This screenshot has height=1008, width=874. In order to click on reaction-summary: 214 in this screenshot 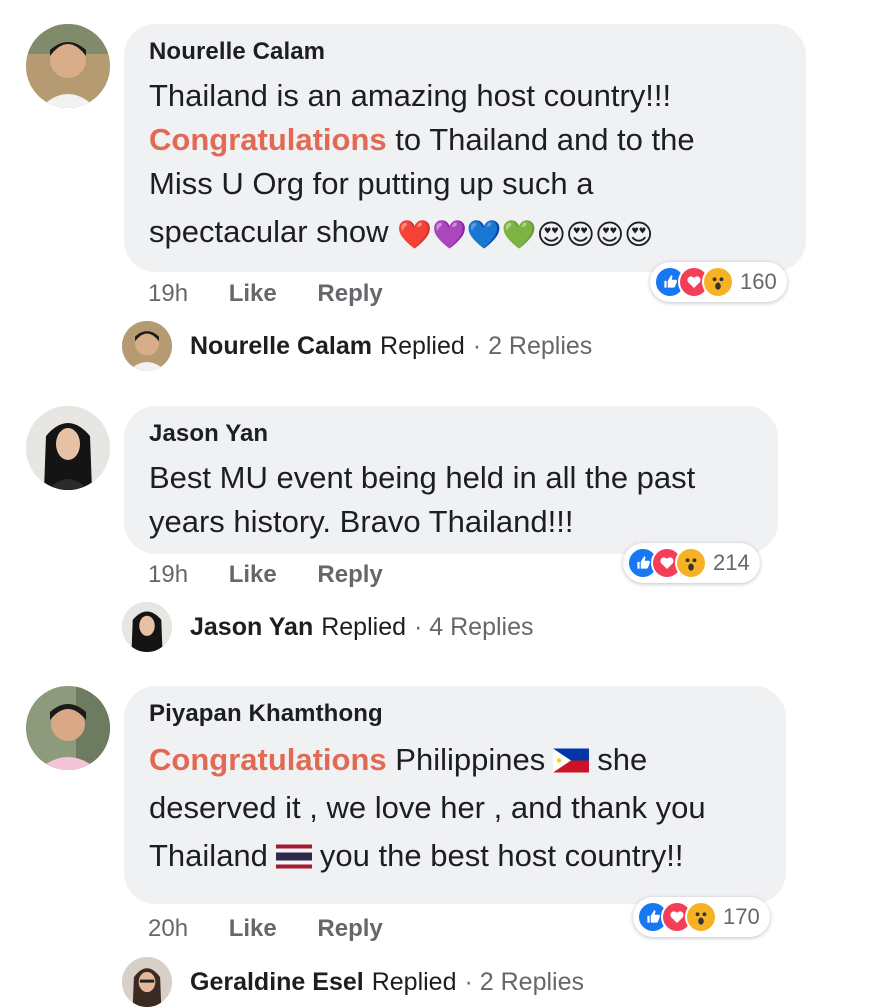, I will do `click(691, 563)`.